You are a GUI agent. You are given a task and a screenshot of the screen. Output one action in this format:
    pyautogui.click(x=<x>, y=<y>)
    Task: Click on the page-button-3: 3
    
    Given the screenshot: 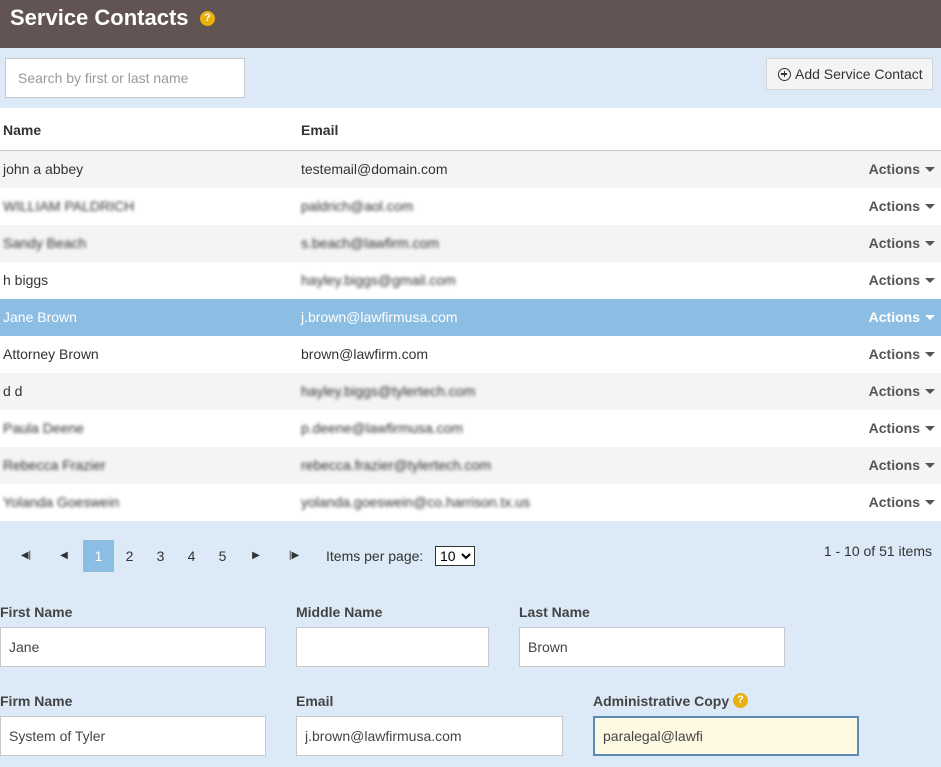 What is the action you would take?
    pyautogui.click(x=160, y=556)
    